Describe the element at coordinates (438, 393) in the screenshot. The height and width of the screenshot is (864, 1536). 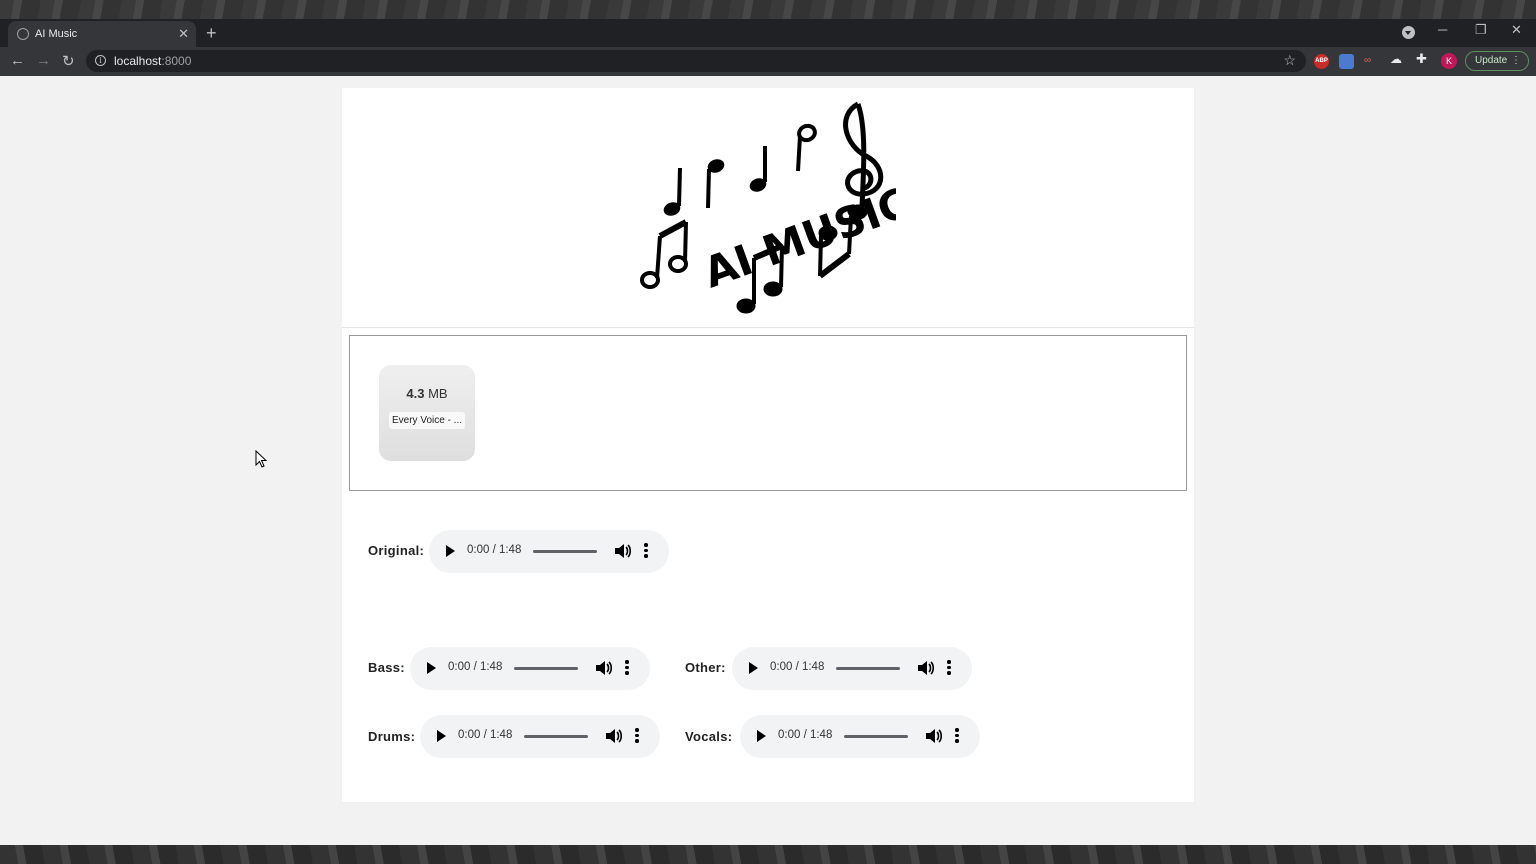
I see `file-size-unit: MB` at that location.